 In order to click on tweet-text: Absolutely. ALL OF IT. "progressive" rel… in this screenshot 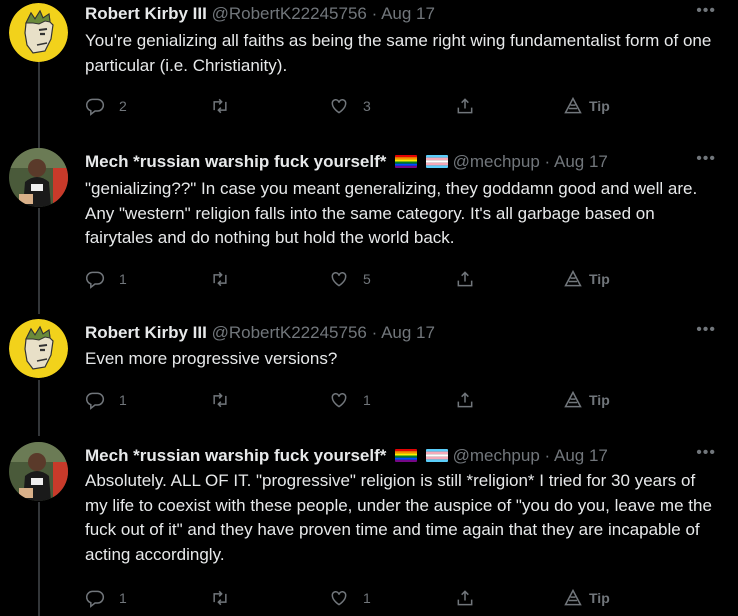, I will do `click(398, 517)`.